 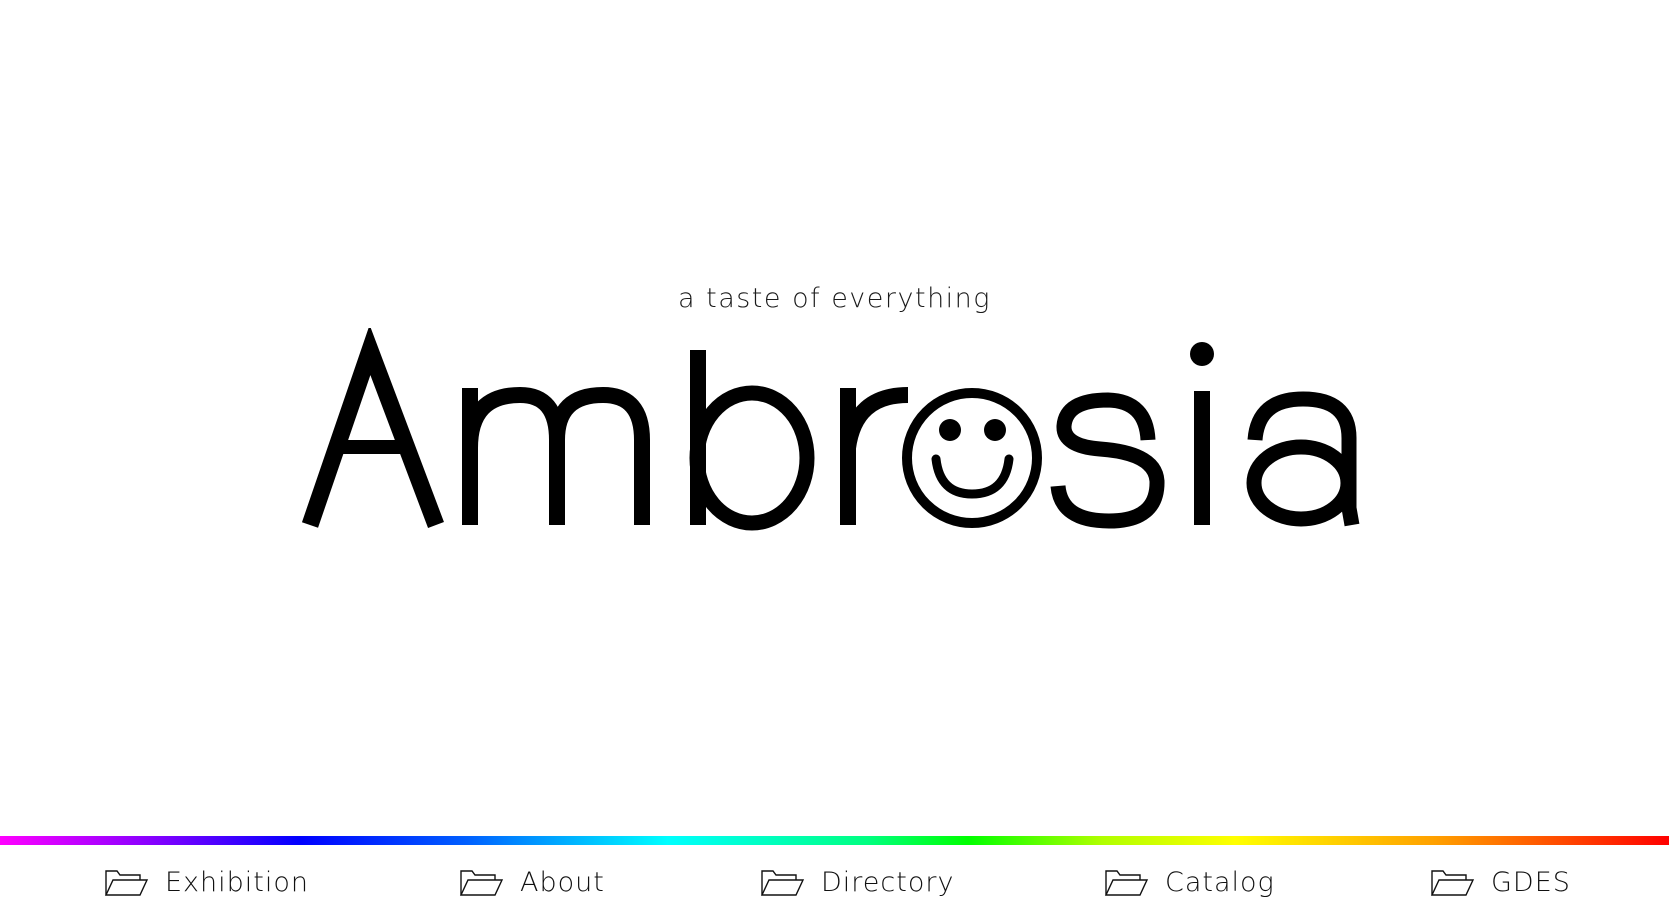 I want to click on nav-label: Directory, so click(x=888, y=882).